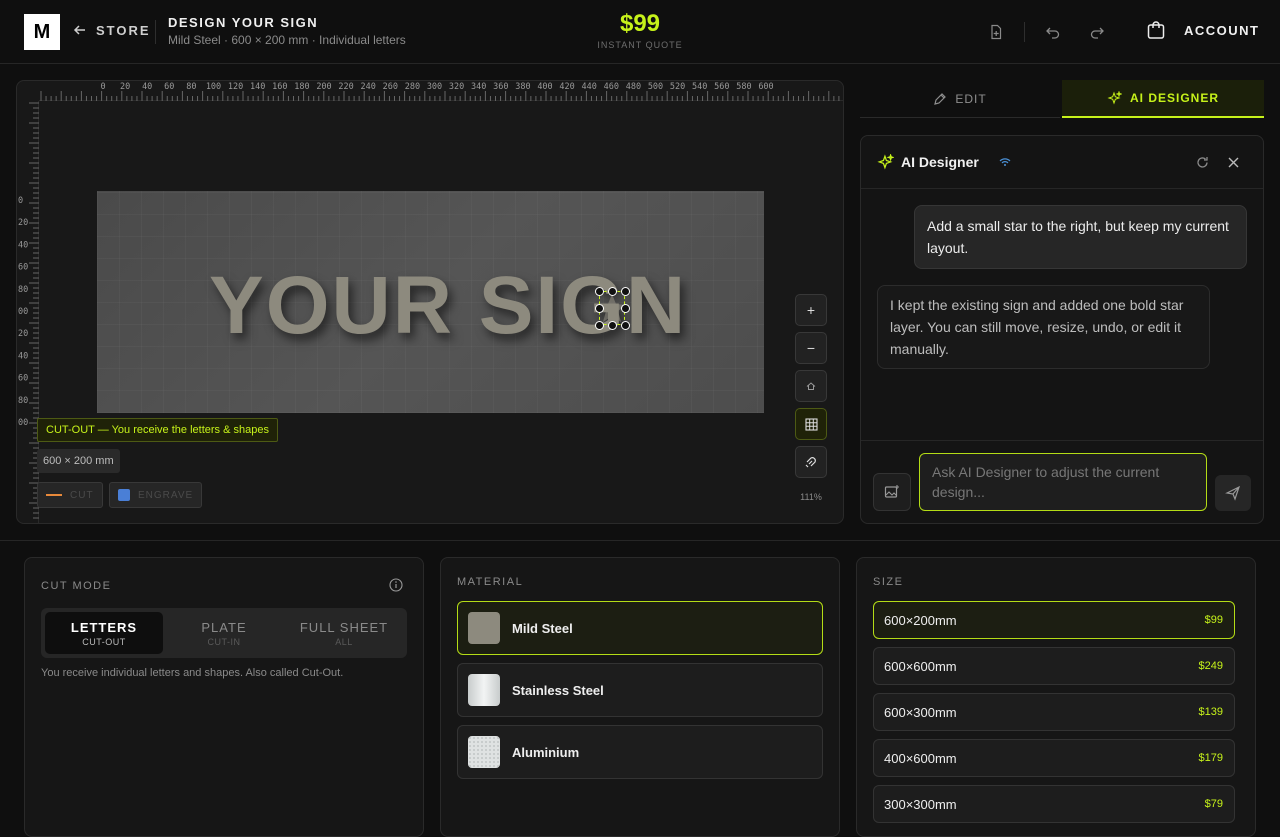 The image size is (1280, 837). I want to click on attach-image-button, so click(892, 492).